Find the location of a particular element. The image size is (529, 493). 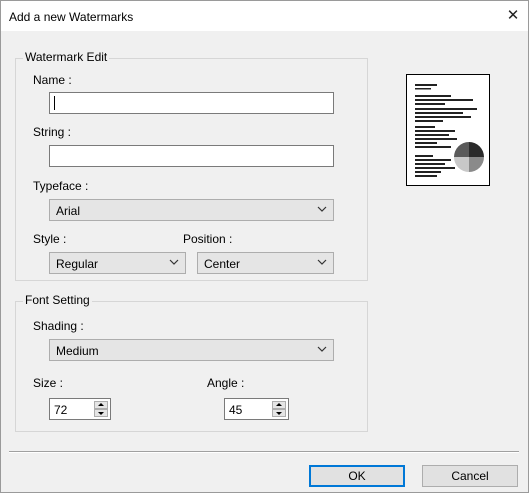

watermark-preview is located at coordinates (448, 130).